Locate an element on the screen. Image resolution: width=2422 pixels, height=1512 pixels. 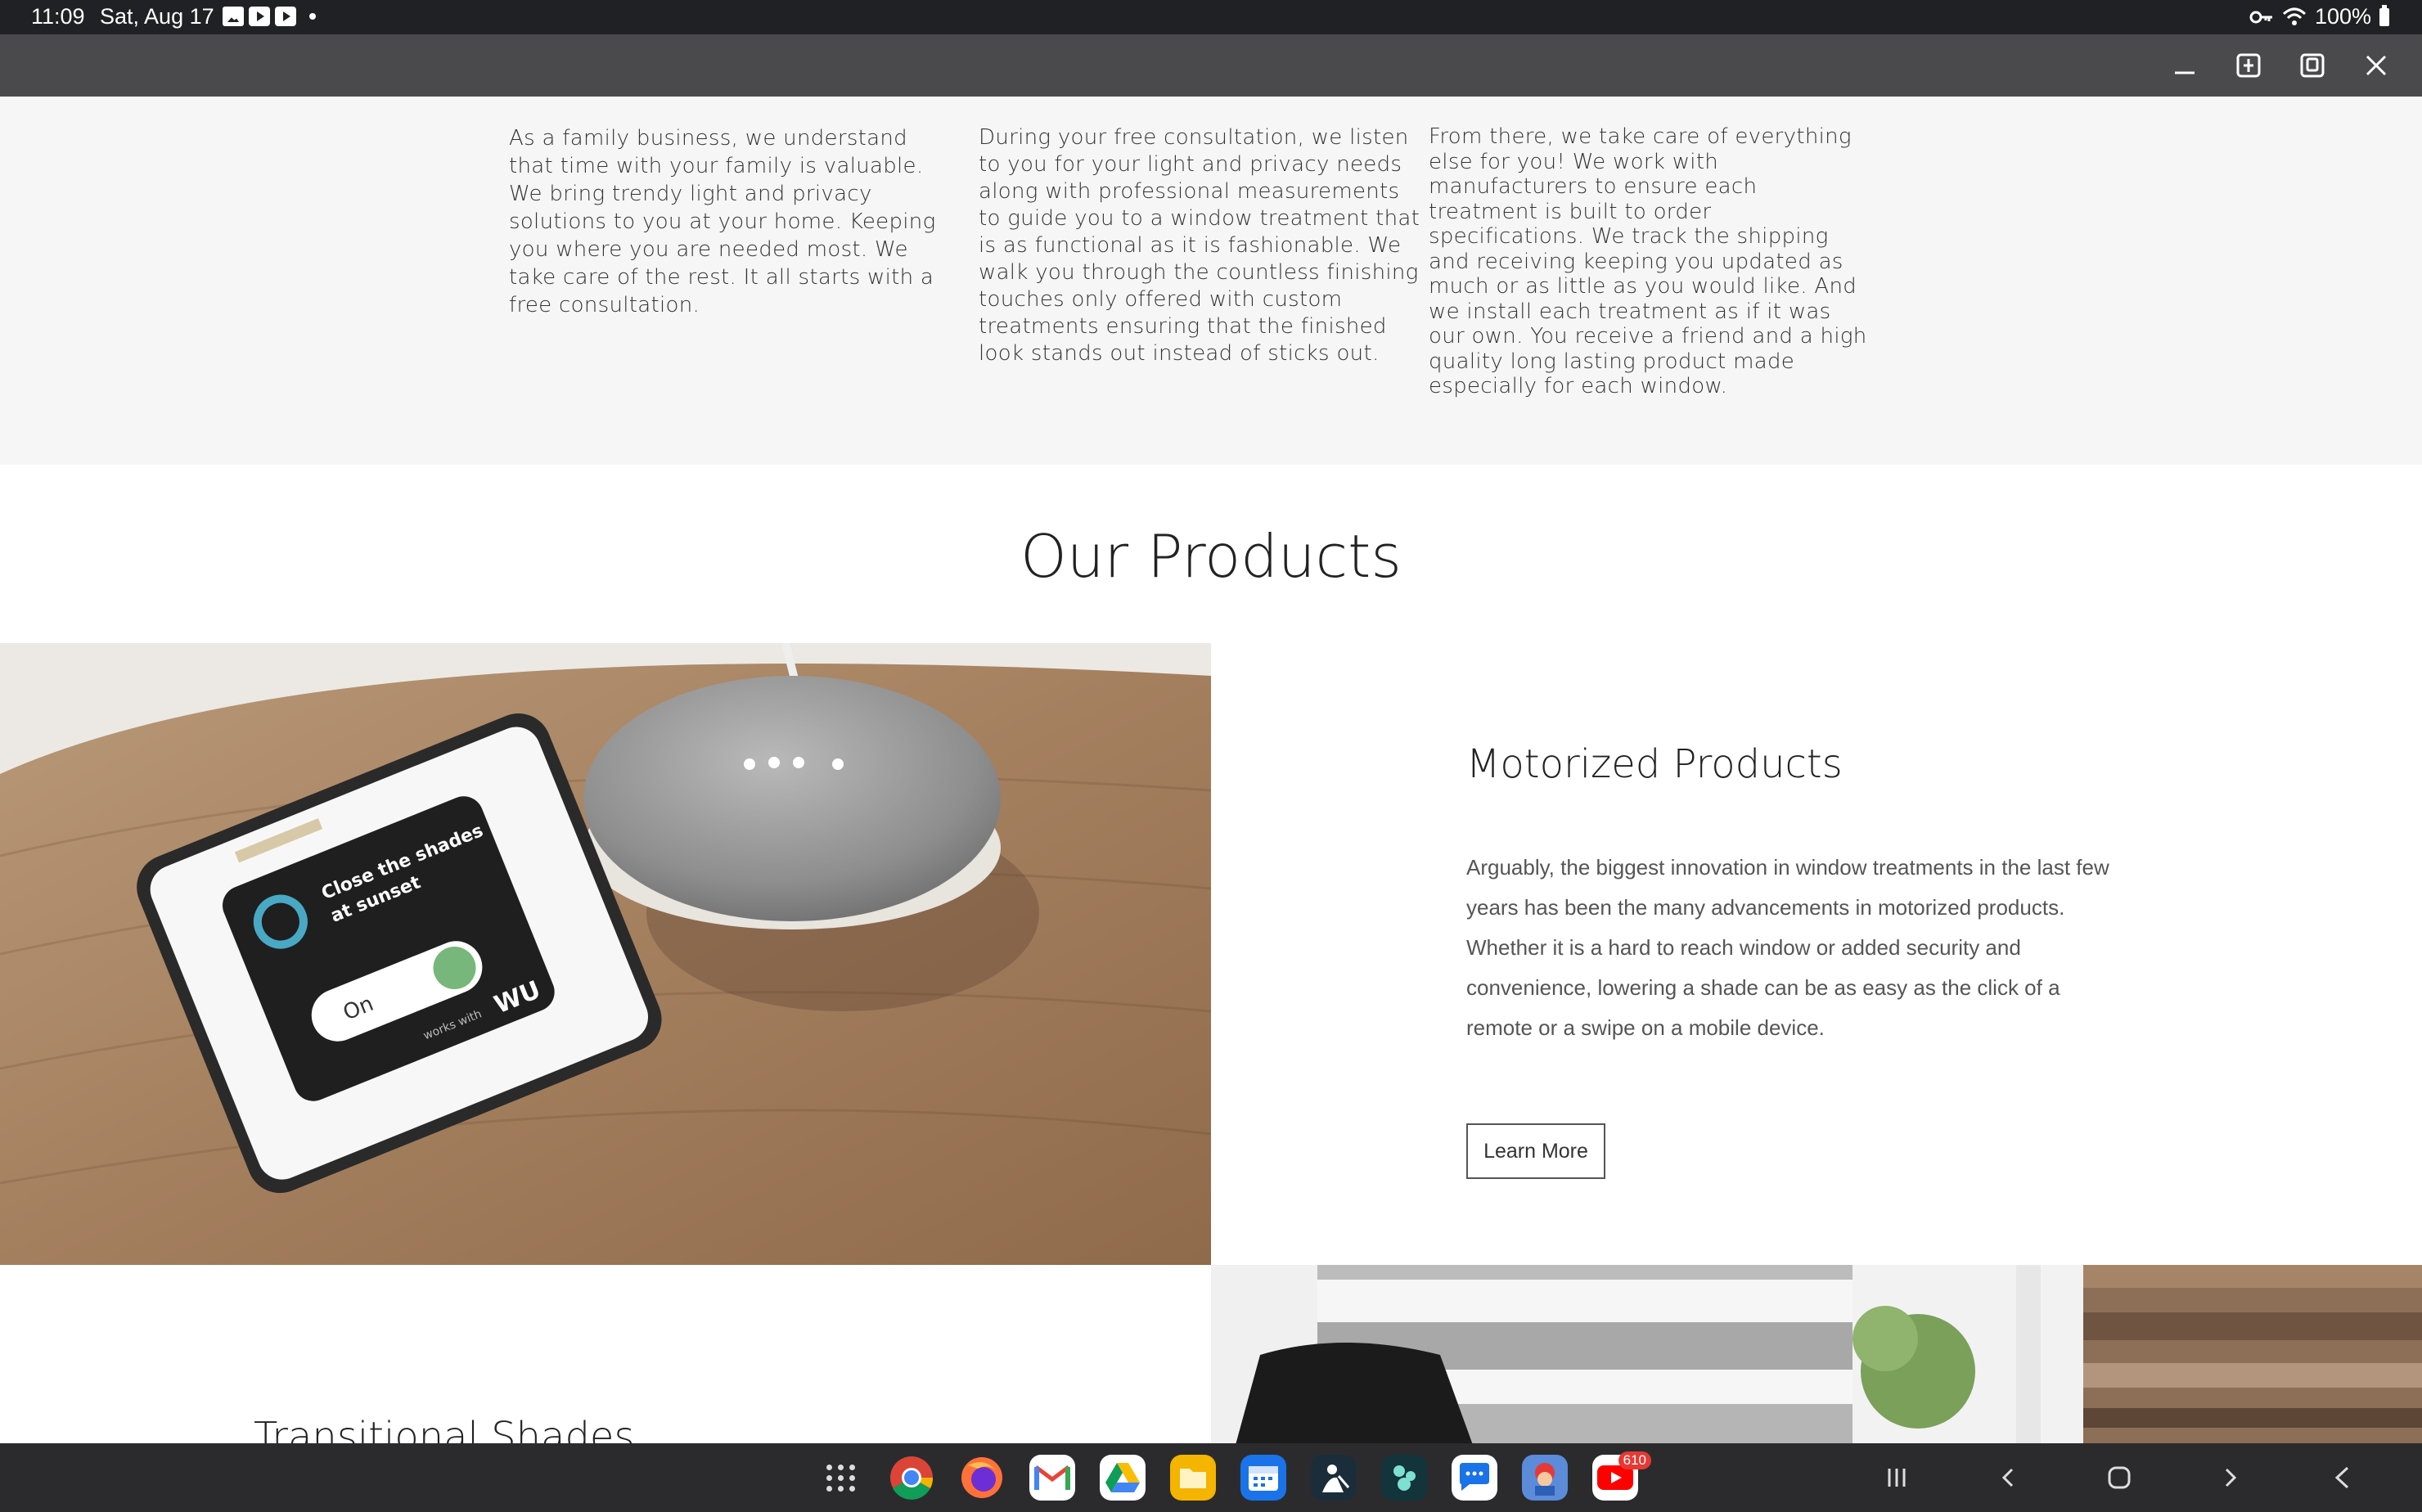
youtube-notification-badge: 610 is located at coordinates (1634, 1460).